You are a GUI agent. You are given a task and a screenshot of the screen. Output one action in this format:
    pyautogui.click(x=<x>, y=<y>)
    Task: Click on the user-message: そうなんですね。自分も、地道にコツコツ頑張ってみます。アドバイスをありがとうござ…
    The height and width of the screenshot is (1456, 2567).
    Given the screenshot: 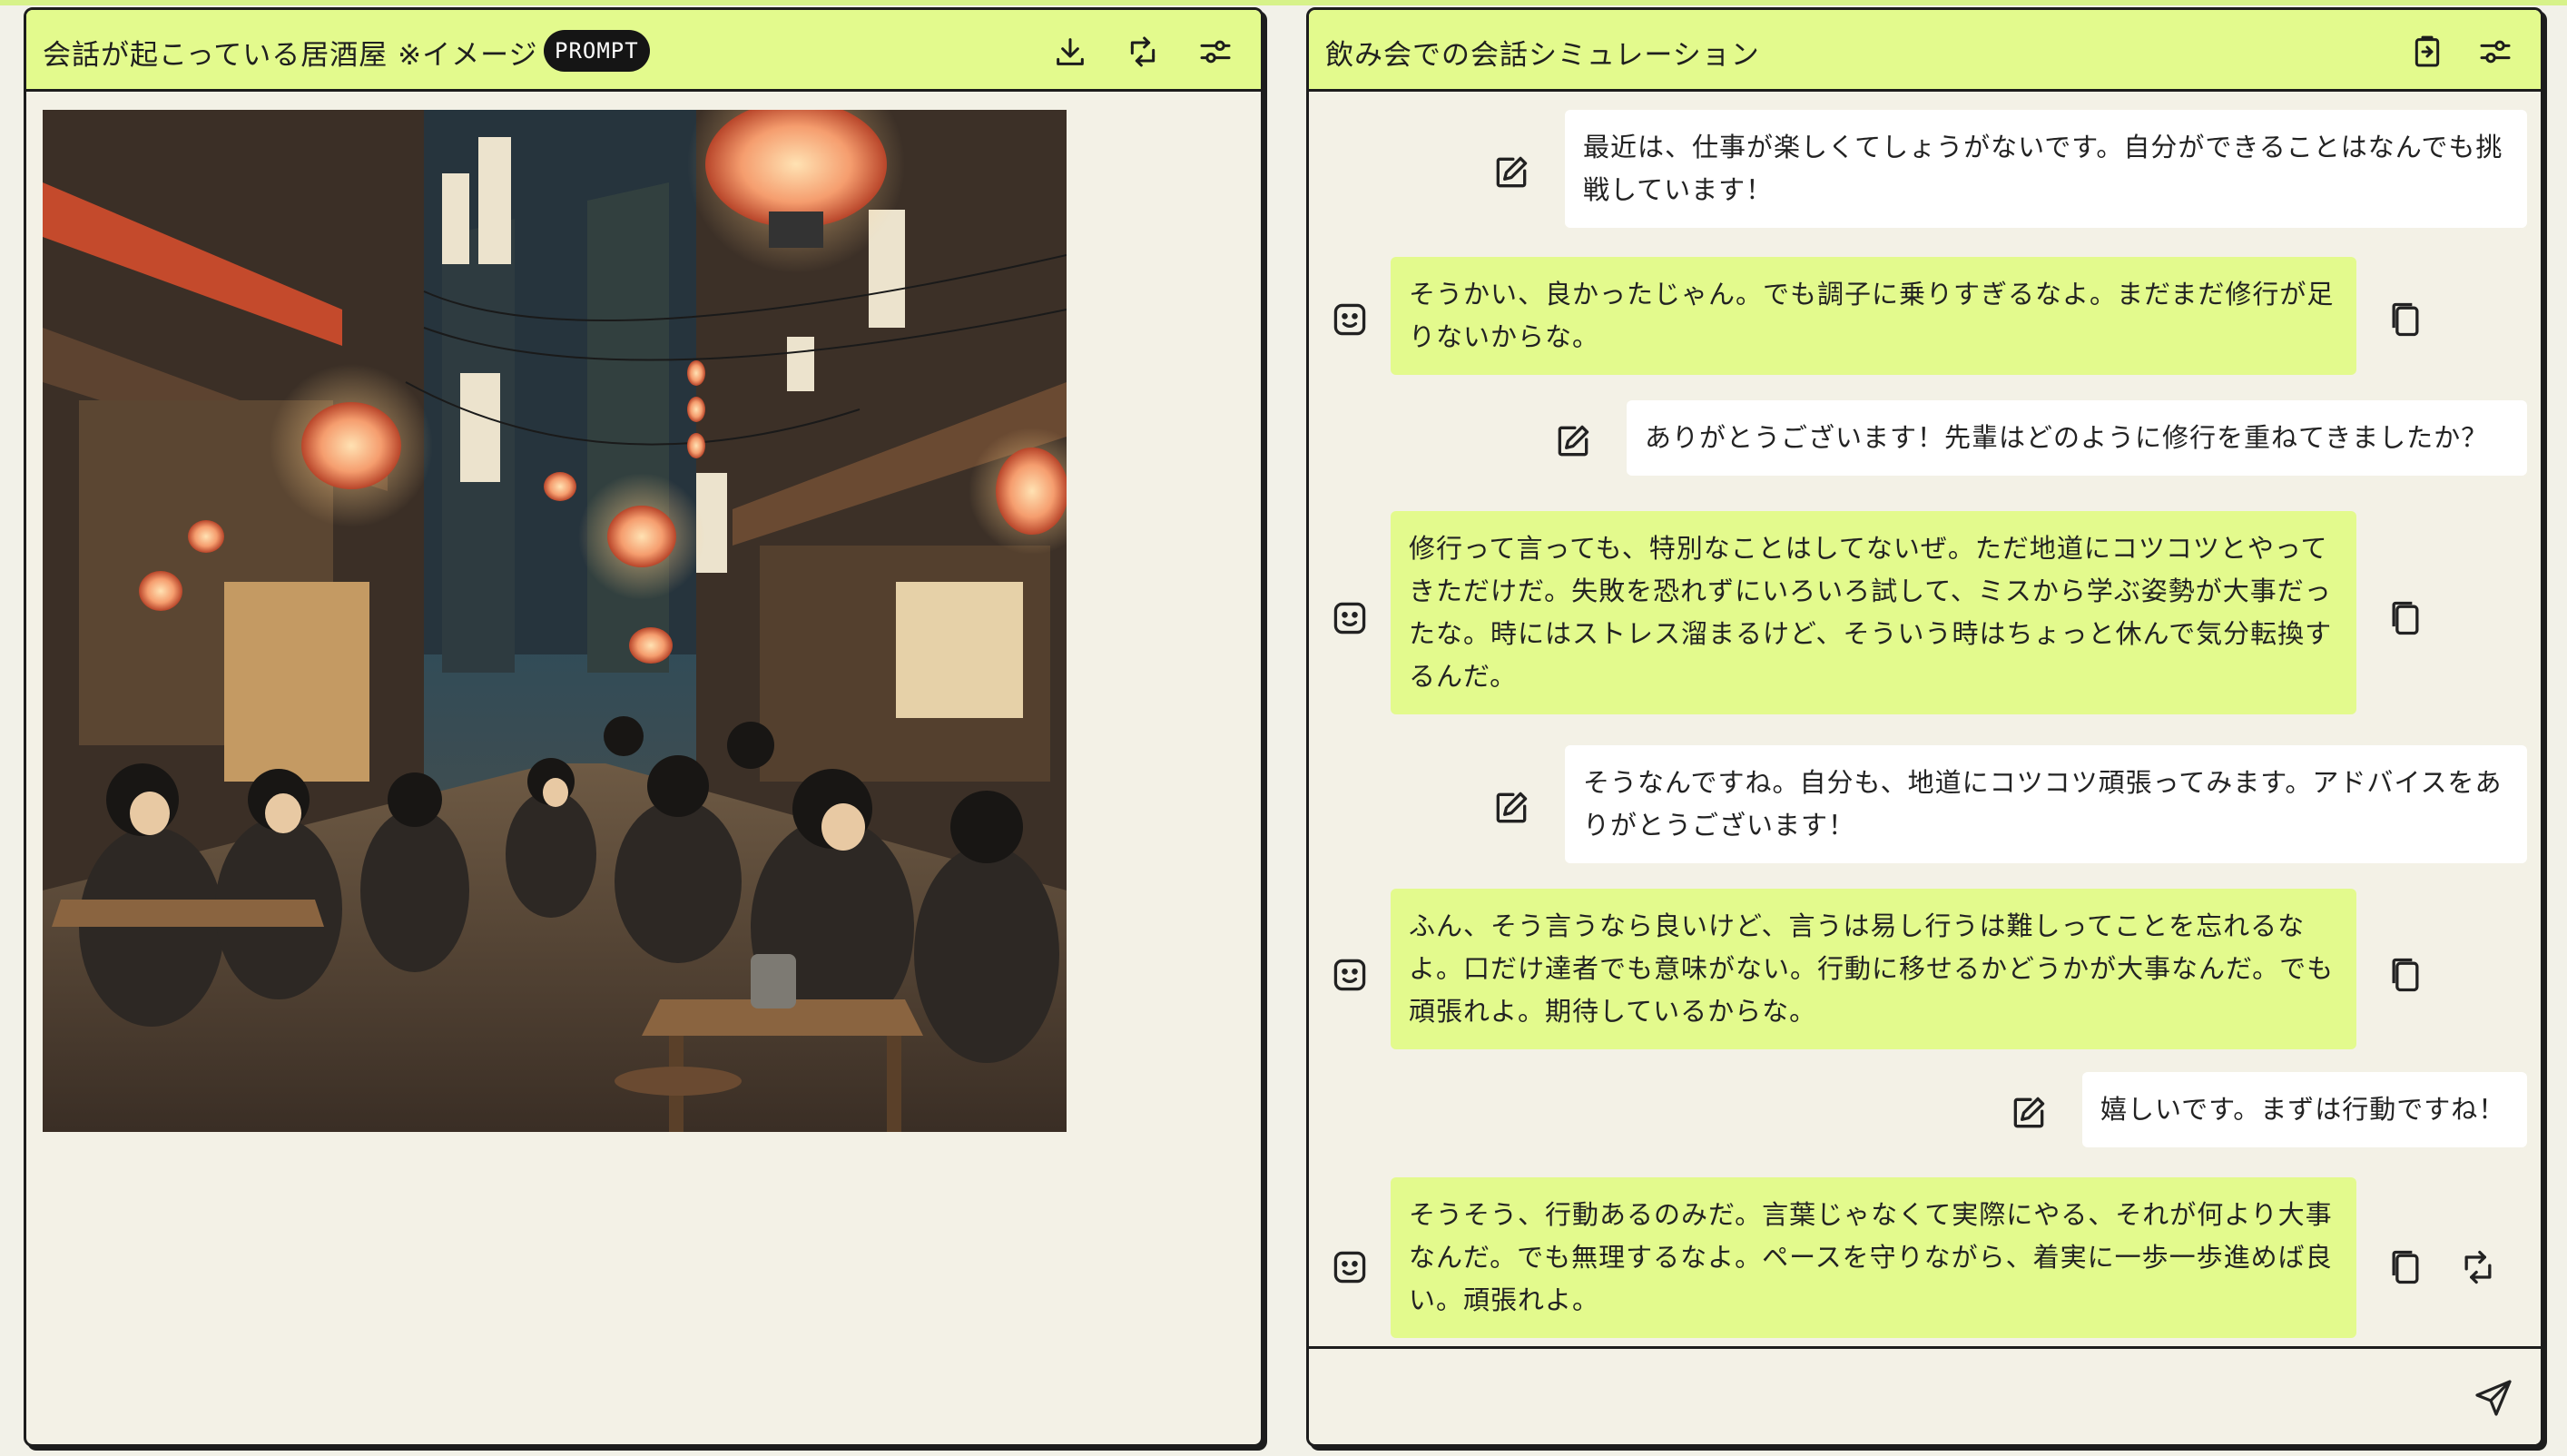 What is the action you would take?
    pyautogui.click(x=2046, y=804)
    